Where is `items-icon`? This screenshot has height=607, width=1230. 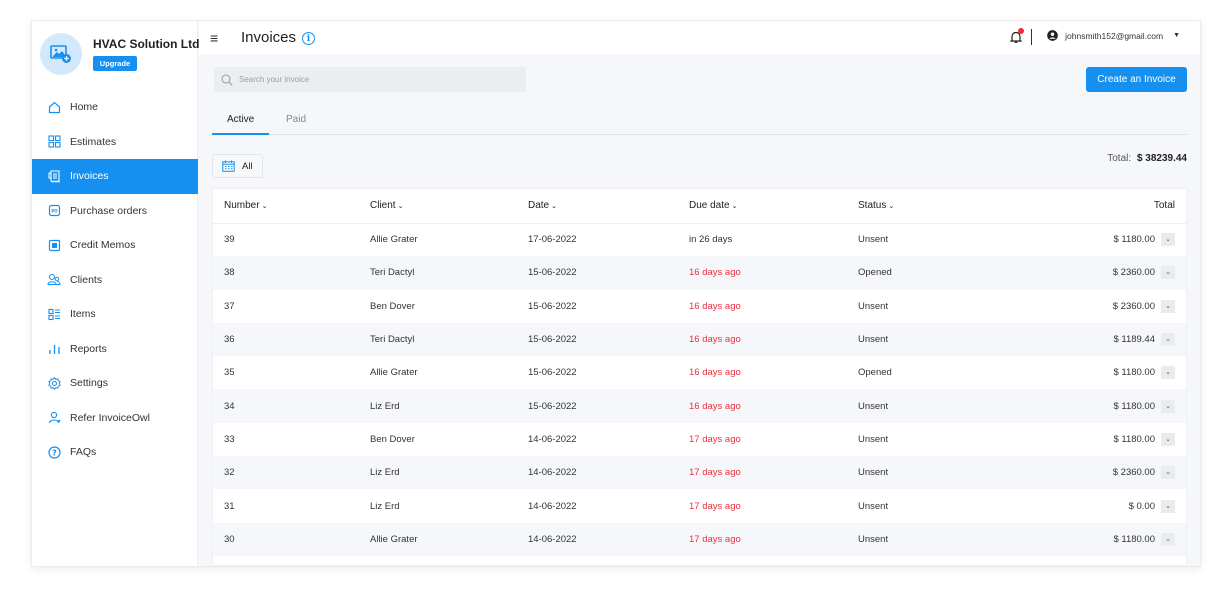 items-icon is located at coordinates (54, 314).